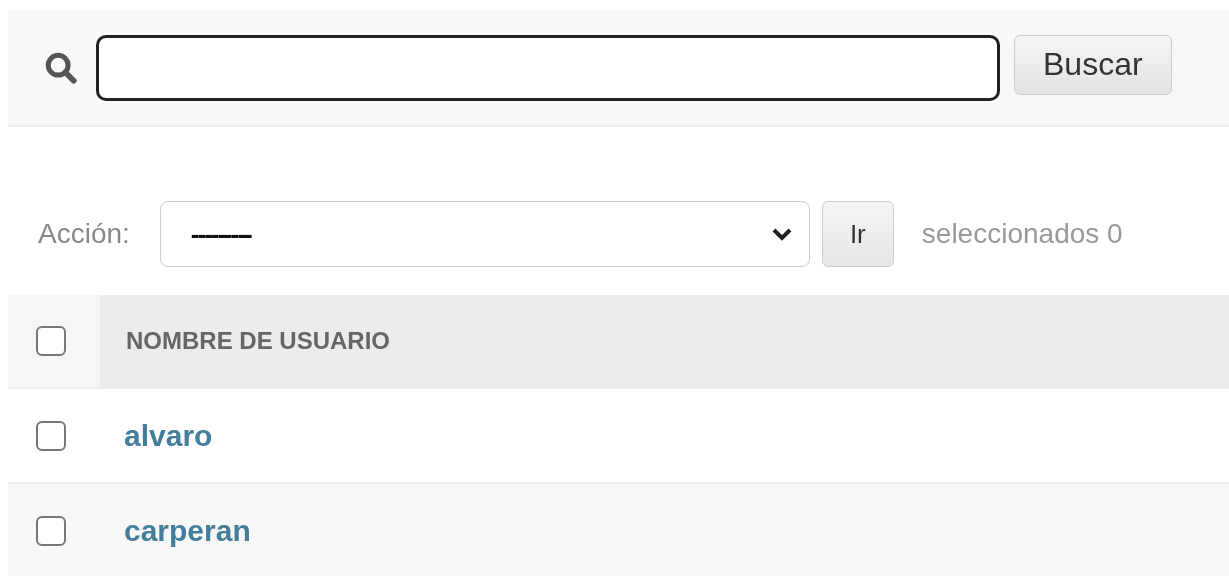 This screenshot has width=1229, height=576. What do you see at coordinates (187, 530) in the screenshot?
I see `username-link: carperan` at bounding box center [187, 530].